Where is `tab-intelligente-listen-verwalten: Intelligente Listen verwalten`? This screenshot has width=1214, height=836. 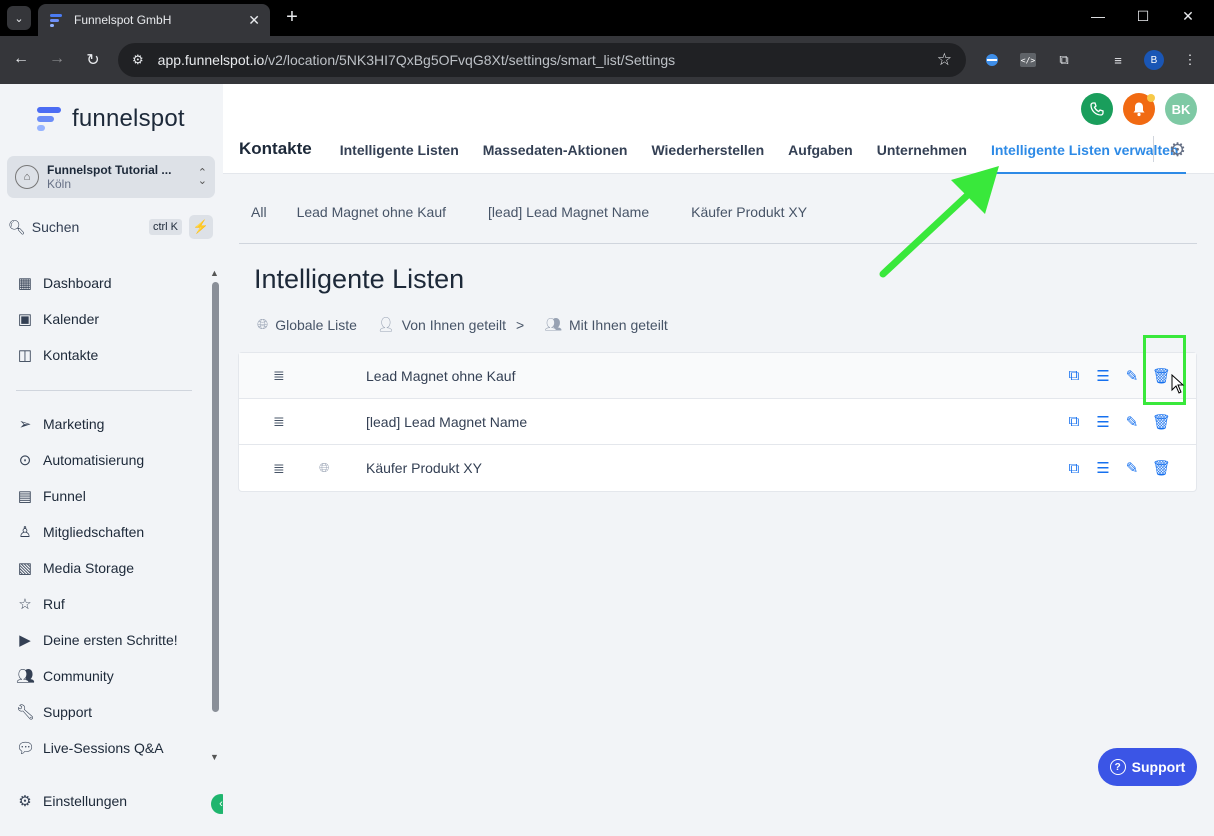
tab-intelligente-listen-verwalten: Intelligente Listen verwalten is located at coordinates (1084, 158).